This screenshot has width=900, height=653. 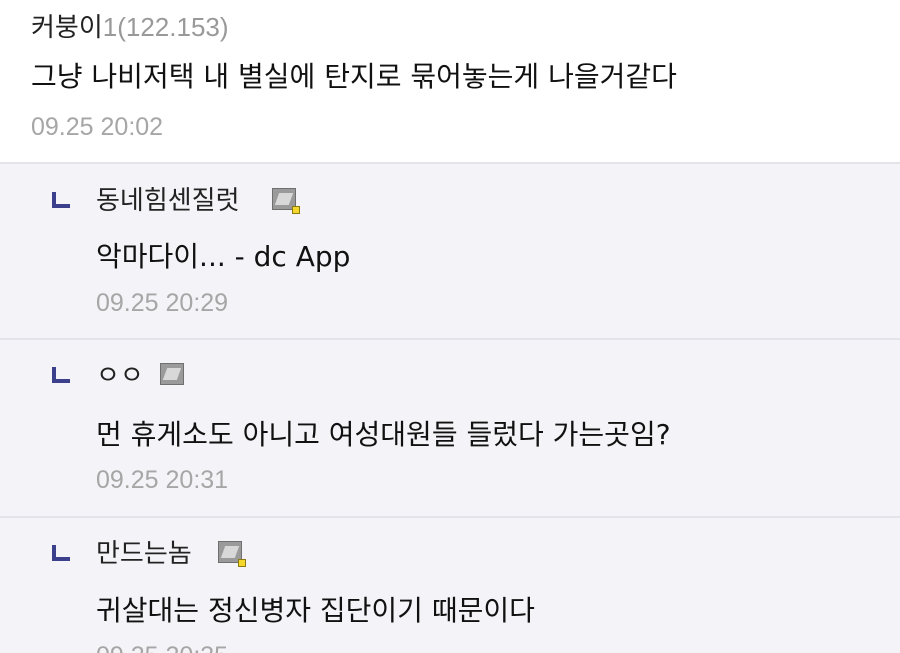 I want to click on reply-text: 먼 휴게소도 아니고 여성대원들 들렀다 가는곳임?, so click(x=383, y=434).